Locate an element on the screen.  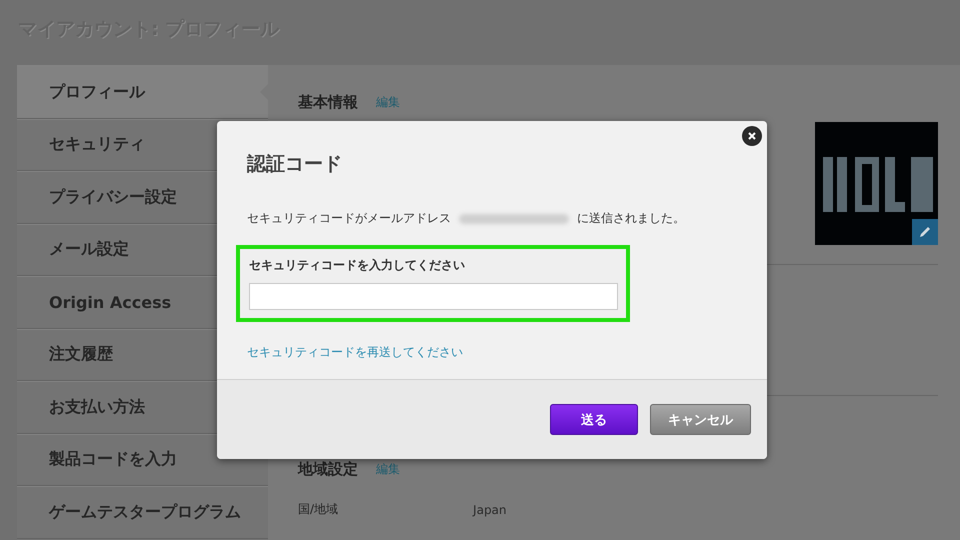
sidebar-item: プロフィール is located at coordinates (142, 92).